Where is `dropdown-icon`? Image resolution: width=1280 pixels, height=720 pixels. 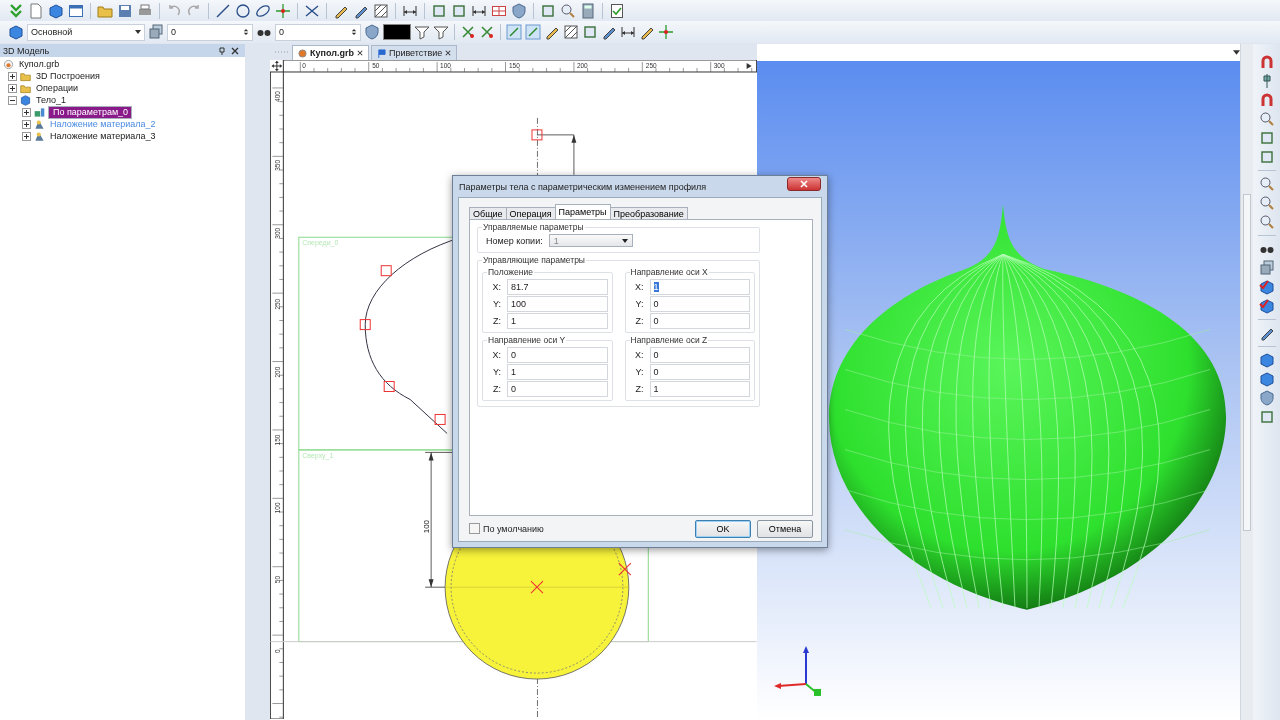
dropdown-icon is located at coordinates (1236, 52).